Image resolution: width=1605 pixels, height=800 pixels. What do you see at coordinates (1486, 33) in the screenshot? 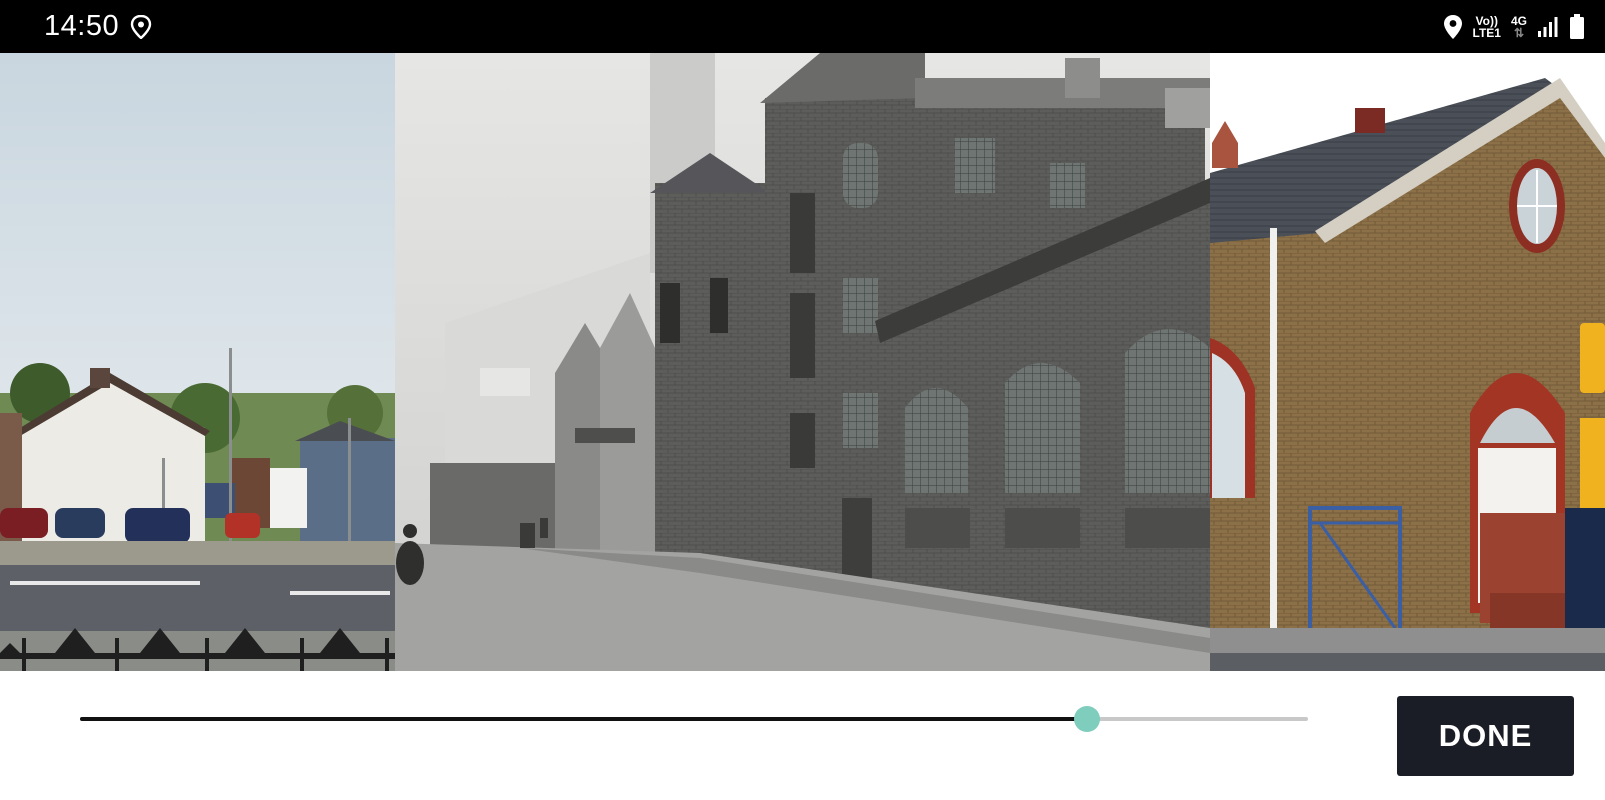
I see `lte-label: LTE1` at bounding box center [1486, 33].